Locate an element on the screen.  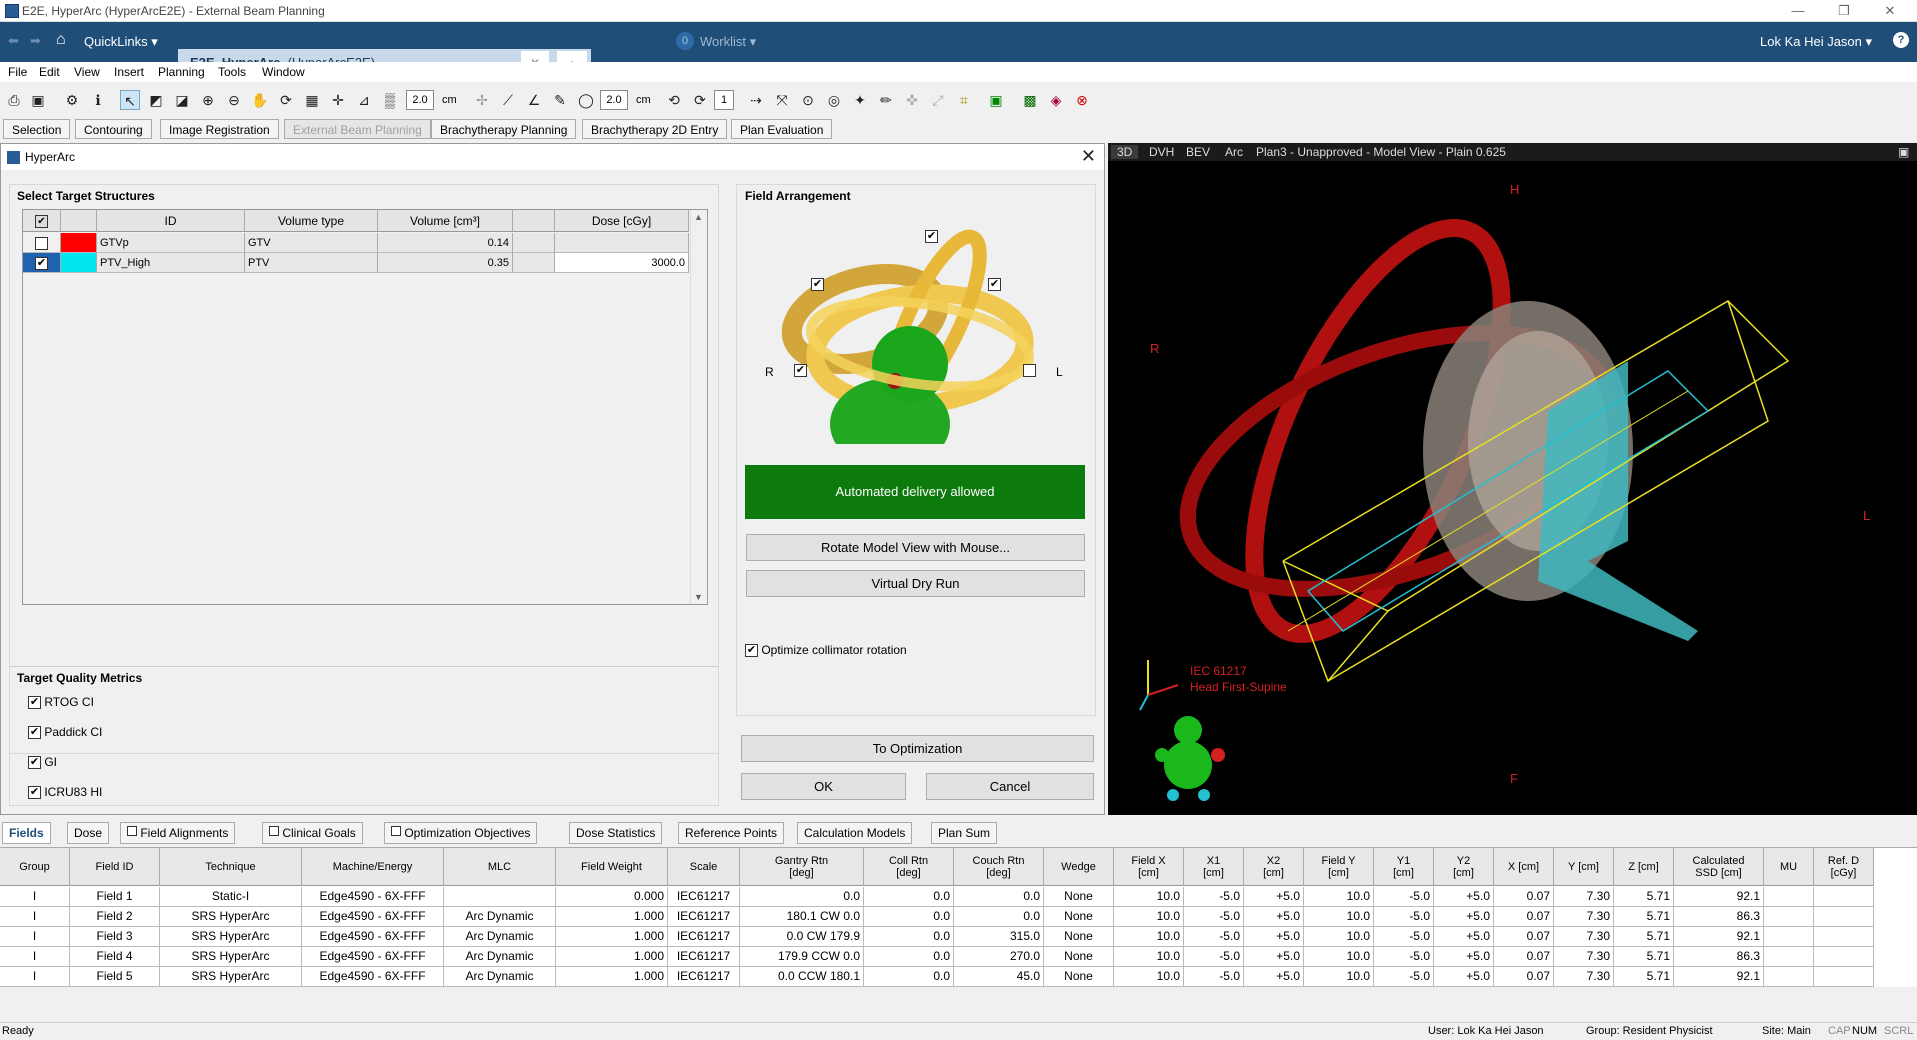
brush-icon: ✎ is located at coordinates (560, 100).